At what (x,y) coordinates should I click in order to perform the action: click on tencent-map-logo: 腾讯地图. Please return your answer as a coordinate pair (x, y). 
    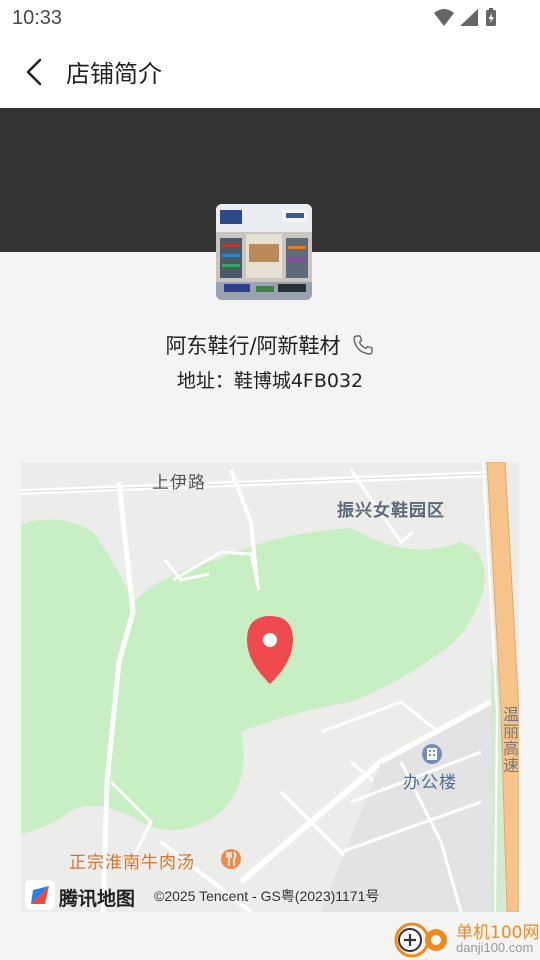
    Looking at the image, I should click on (89, 895).